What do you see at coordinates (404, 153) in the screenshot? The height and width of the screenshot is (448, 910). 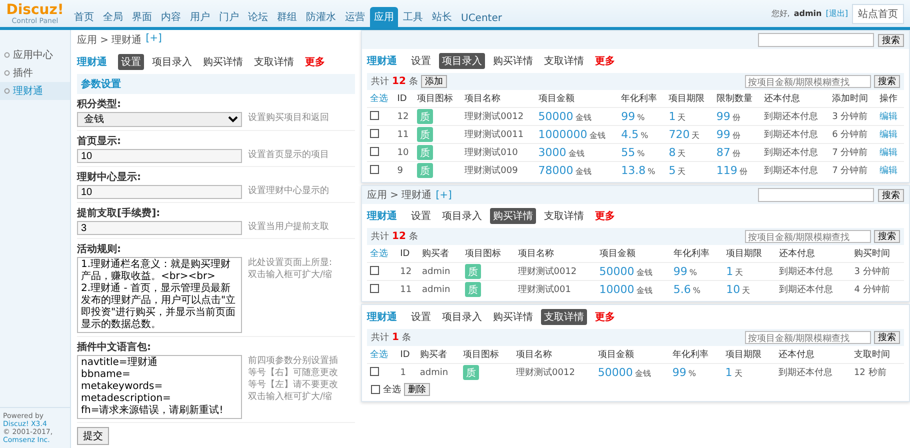 I see `table-cell: 10` at bounding box center [404, 153].